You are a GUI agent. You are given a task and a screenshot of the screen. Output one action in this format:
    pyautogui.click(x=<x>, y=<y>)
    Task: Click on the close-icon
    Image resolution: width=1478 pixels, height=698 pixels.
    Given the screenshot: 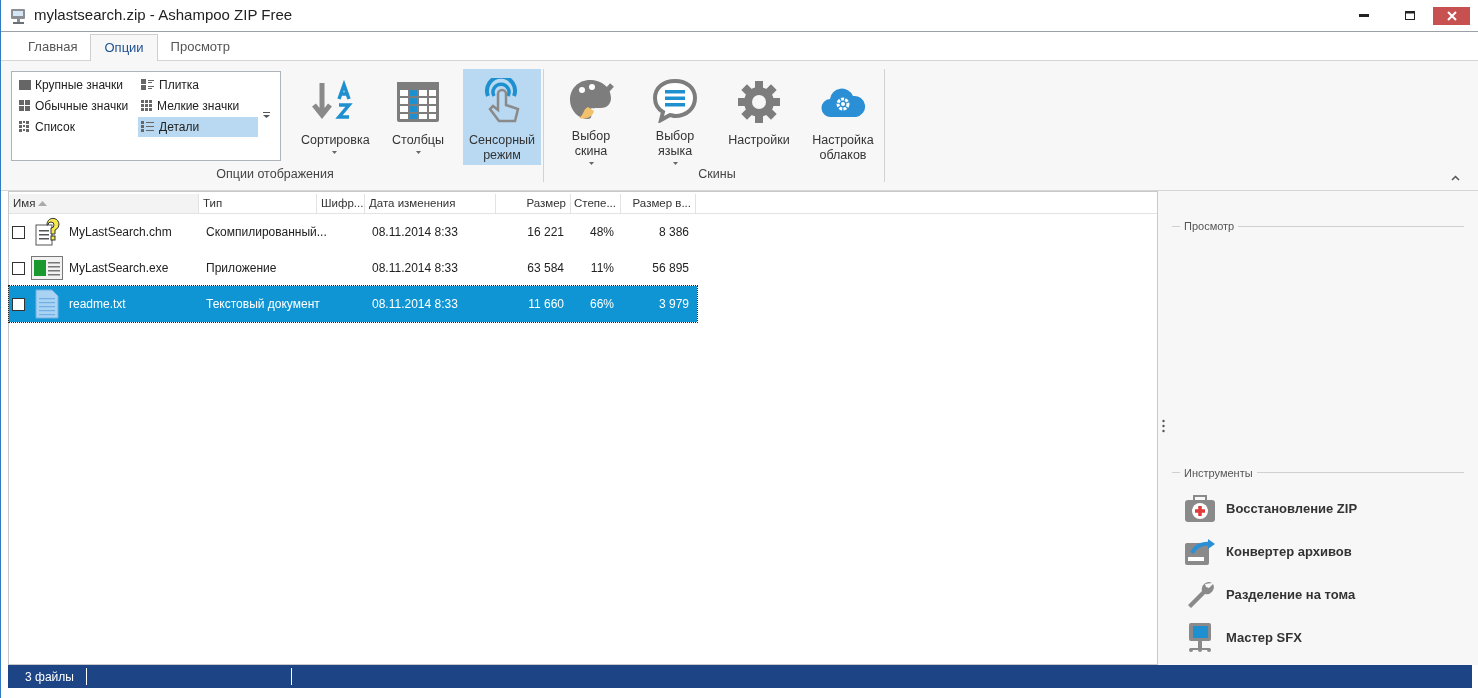 What is the action you would take?
    pyautogui.click(x=1451, y=15)
    